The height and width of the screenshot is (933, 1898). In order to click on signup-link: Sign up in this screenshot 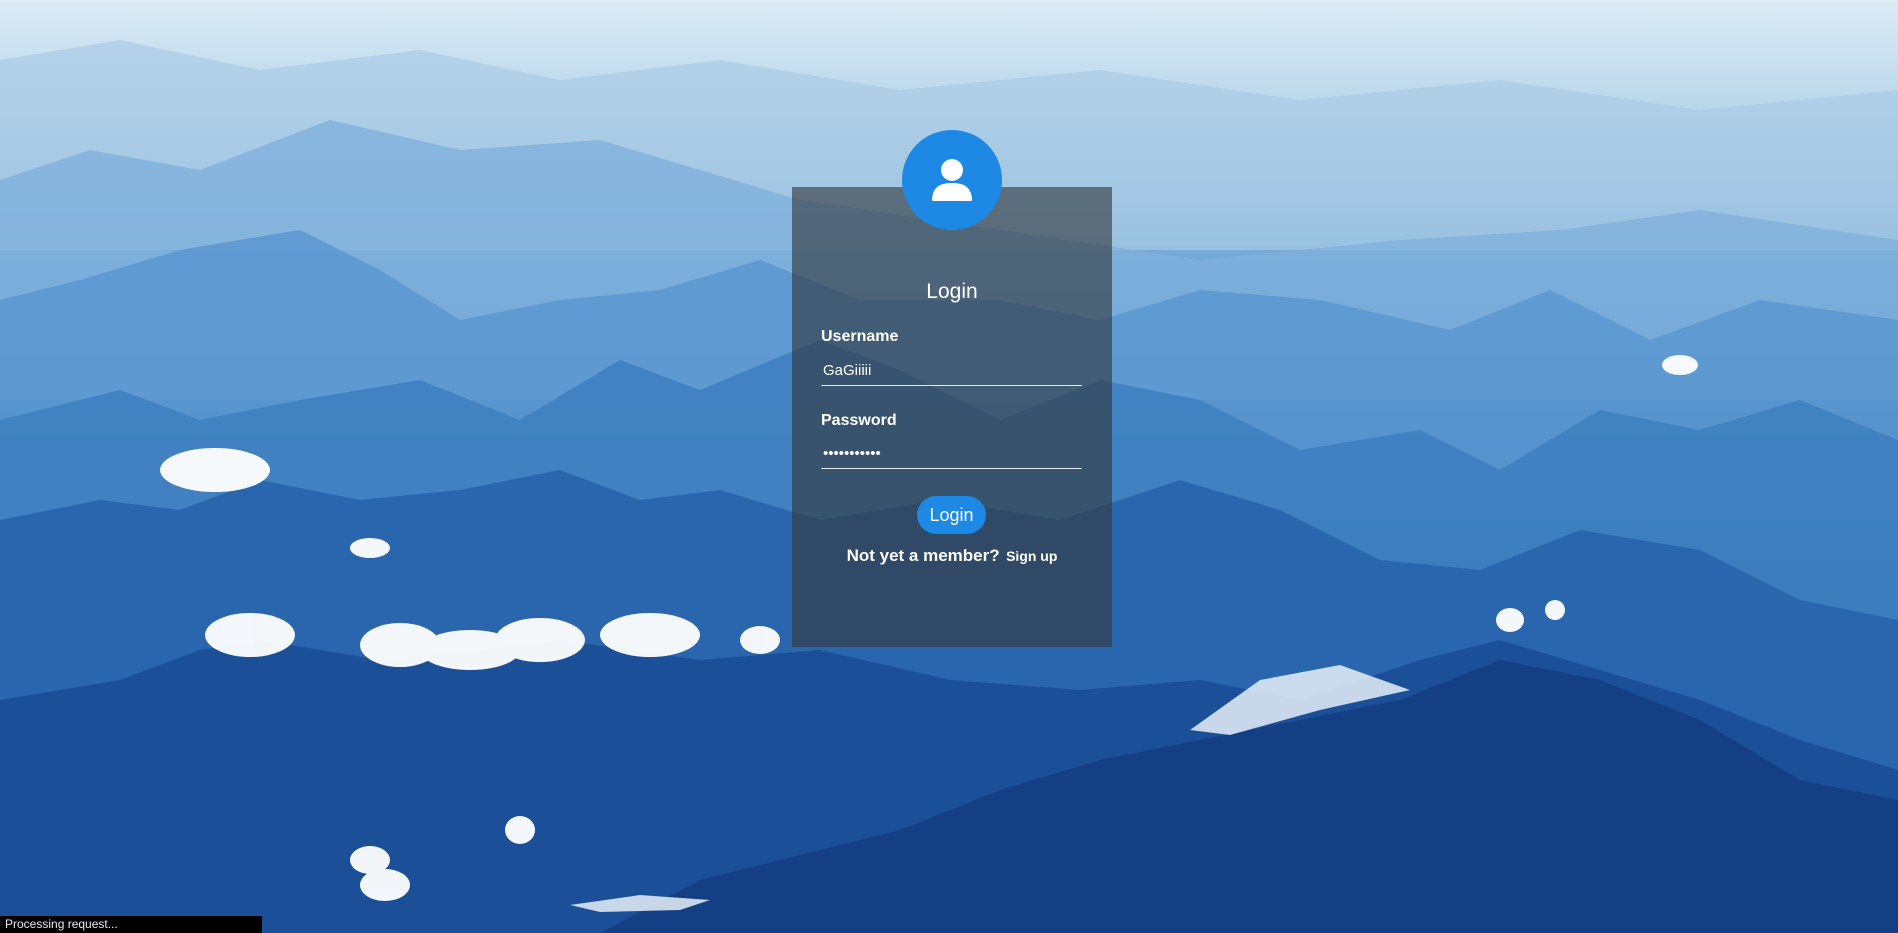, I will do `click(1031, 556)`.